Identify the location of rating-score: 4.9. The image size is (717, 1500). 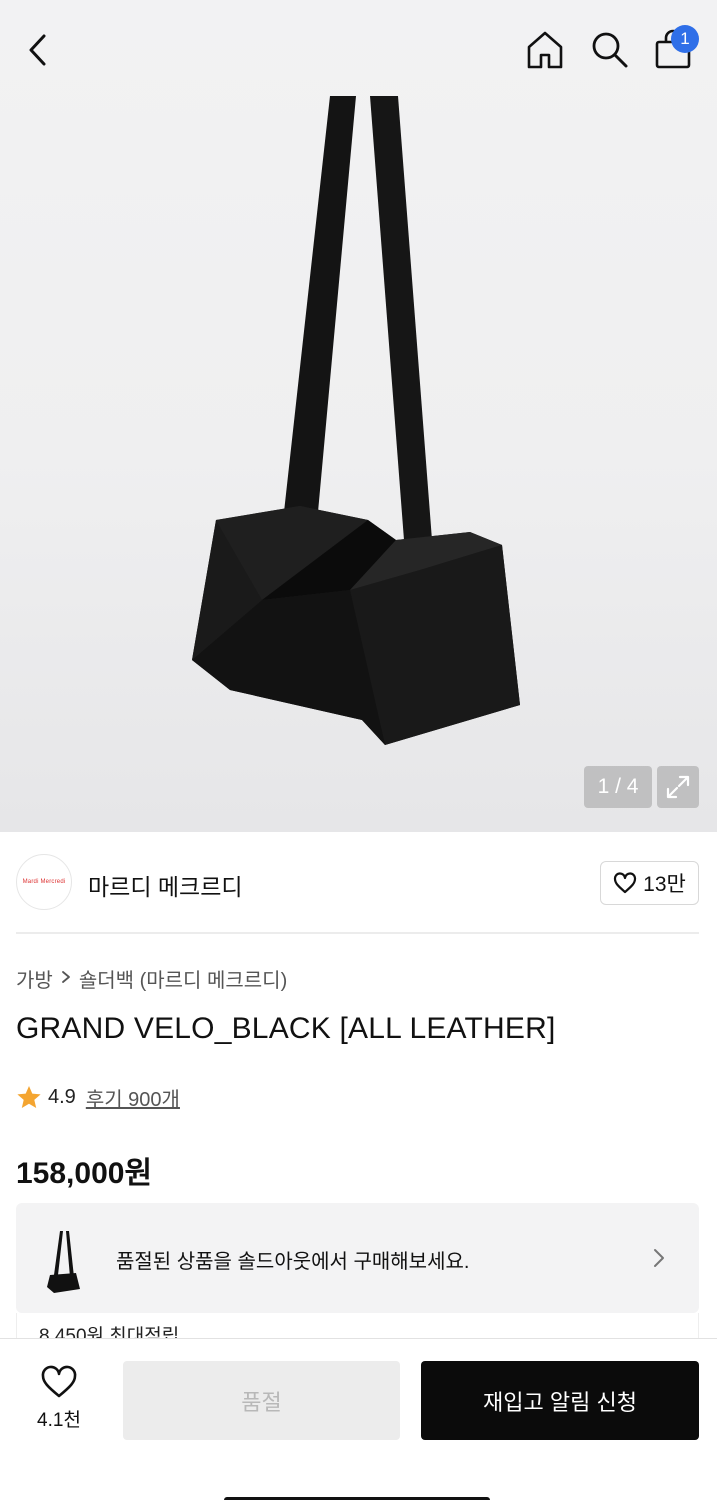
(62, 1097).